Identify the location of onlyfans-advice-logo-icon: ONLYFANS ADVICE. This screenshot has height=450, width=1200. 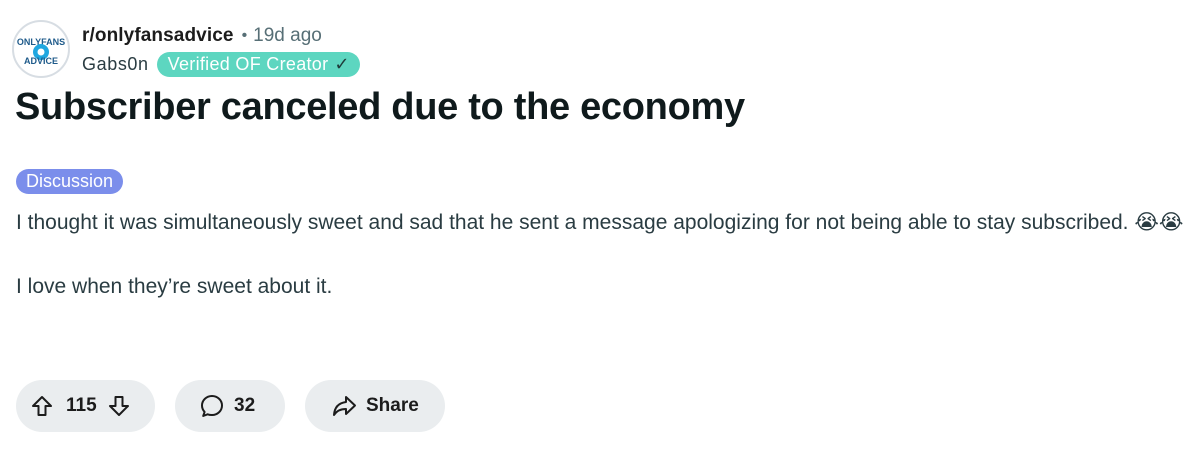
(41, 49).